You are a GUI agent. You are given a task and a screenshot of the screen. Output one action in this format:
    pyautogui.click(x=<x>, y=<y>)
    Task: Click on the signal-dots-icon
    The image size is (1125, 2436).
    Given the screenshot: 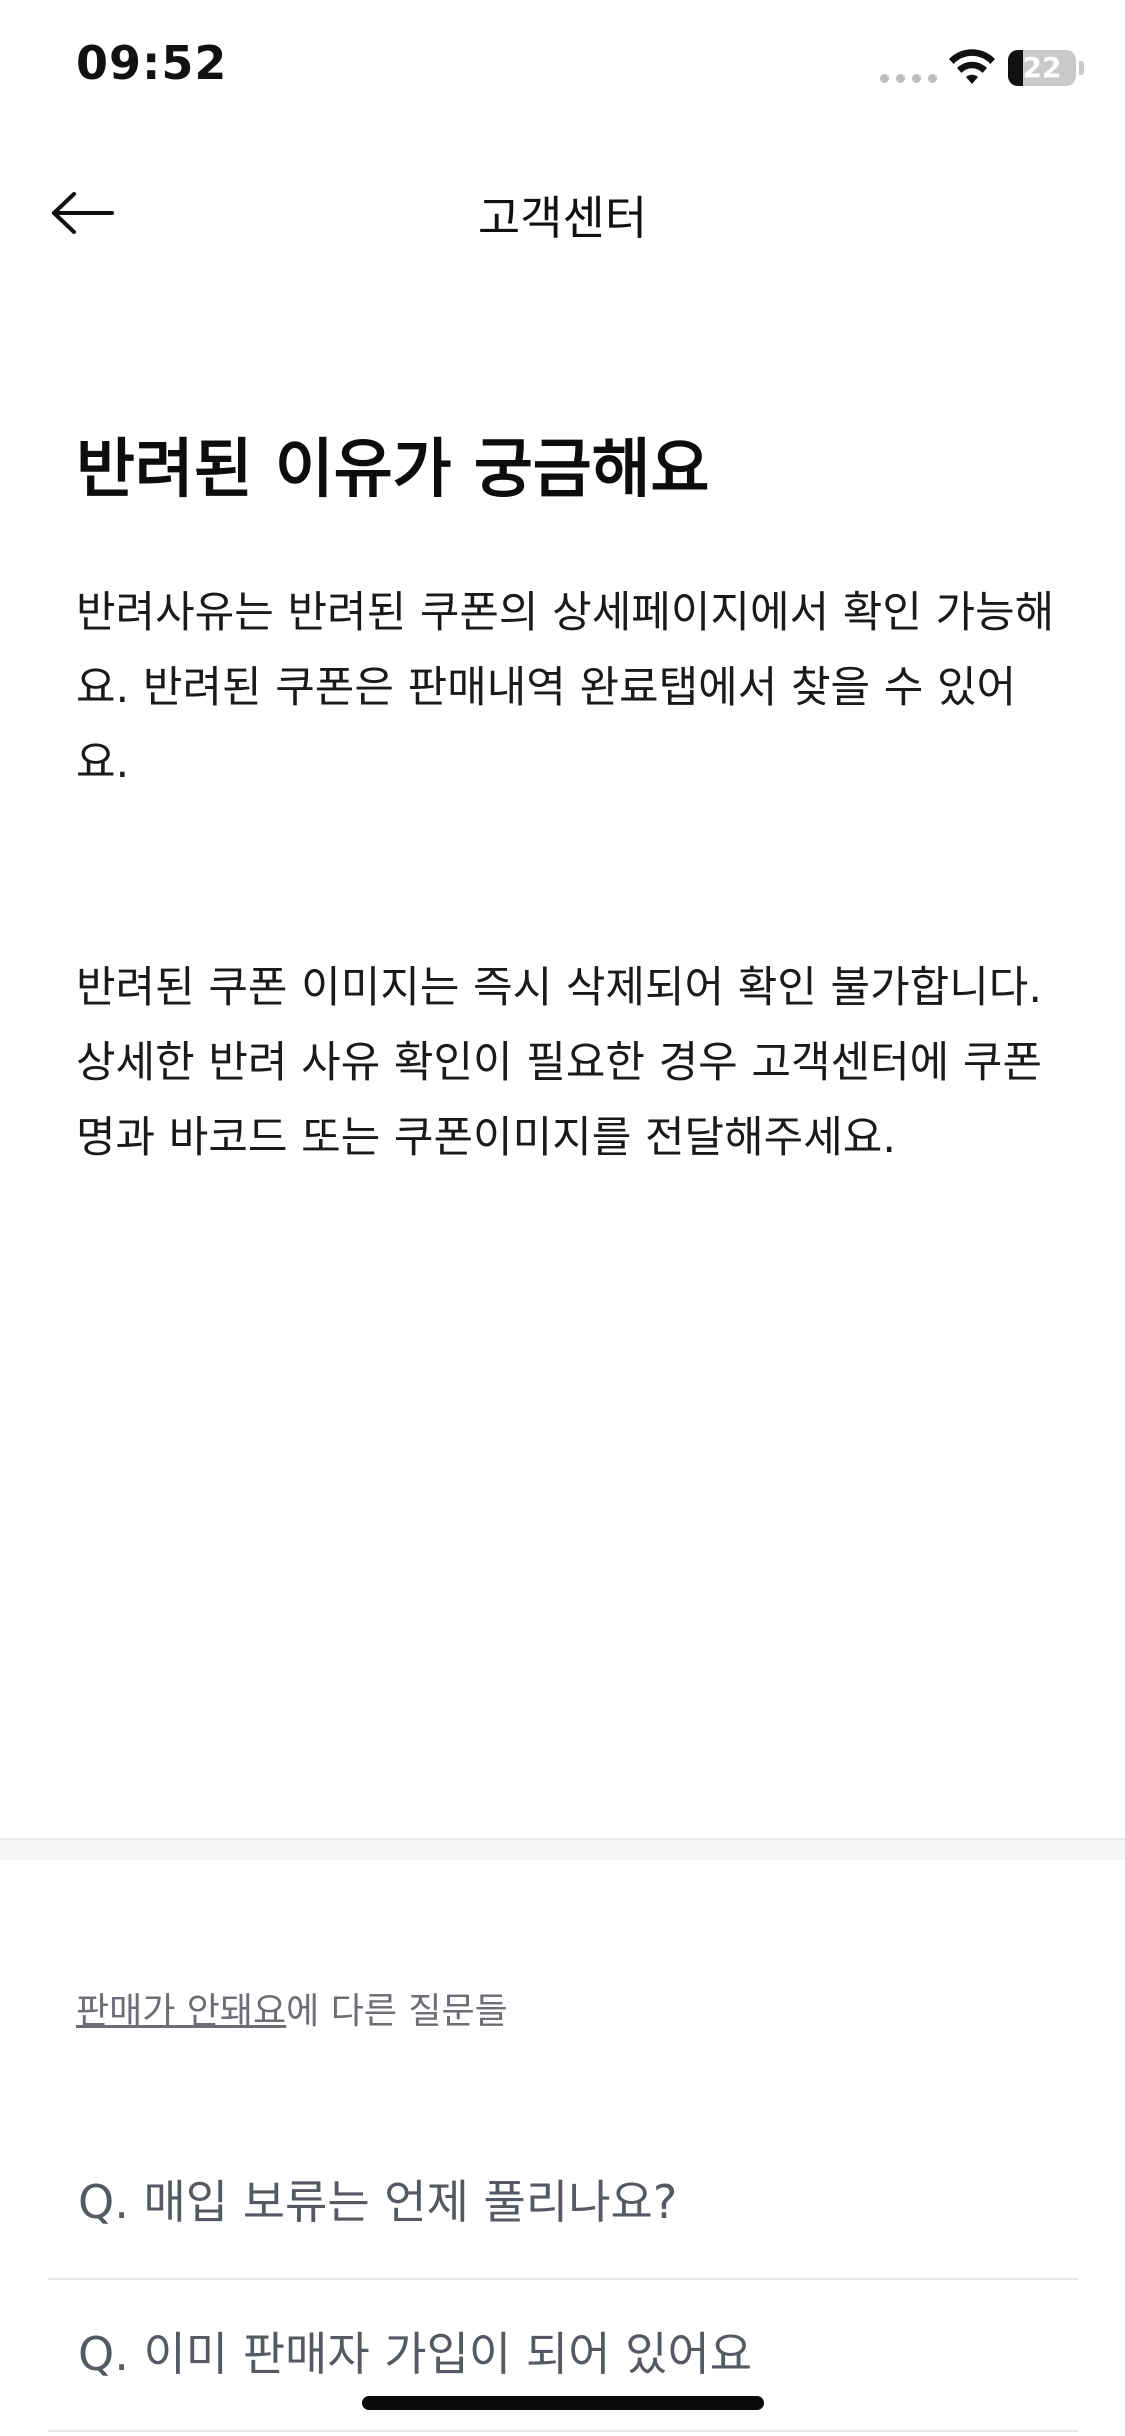 What is the action you would take?
    pyautogui.click(x=908, y=78)
    